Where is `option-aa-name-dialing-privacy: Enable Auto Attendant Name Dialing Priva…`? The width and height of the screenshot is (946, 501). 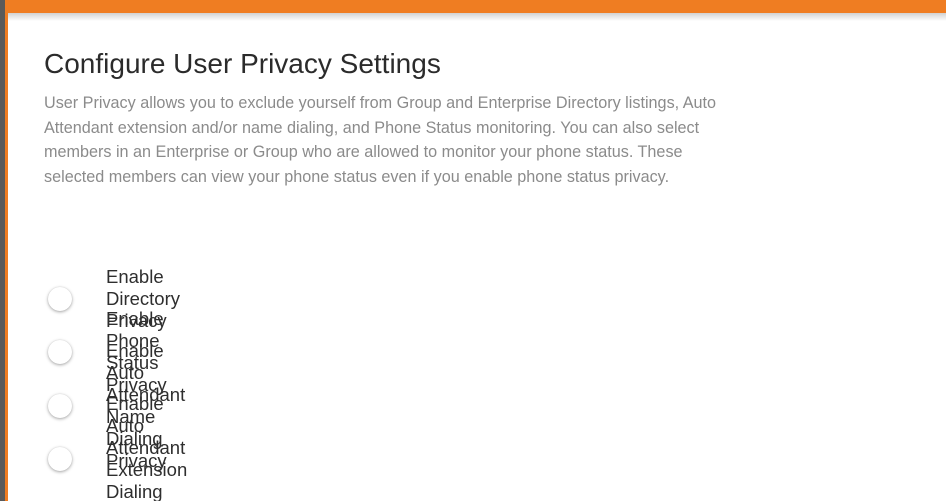
option-aa-name-dialing-privacy: Enable Auto Attendant Name Dialing Priva… is located at coordinates (114, 405).